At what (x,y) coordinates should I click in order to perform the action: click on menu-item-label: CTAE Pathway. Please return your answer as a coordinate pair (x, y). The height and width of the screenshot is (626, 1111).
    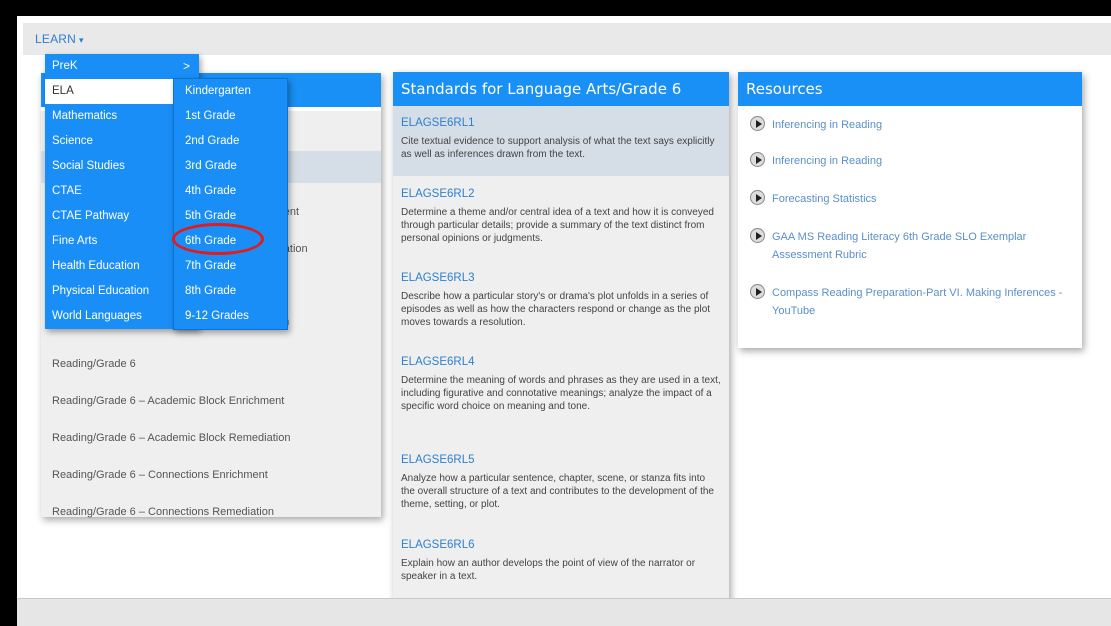
    Looking at the image, I should click on (91, 216).